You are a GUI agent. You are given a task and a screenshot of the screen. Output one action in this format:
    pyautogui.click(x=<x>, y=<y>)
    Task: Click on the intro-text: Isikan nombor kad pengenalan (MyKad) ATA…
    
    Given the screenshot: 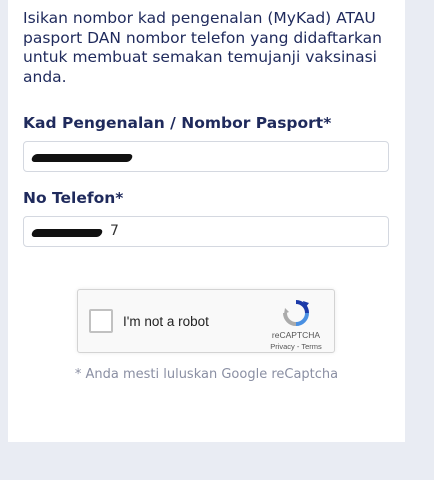 What is the action you would take?
    pyautogui.click(x=202, y=47)
    